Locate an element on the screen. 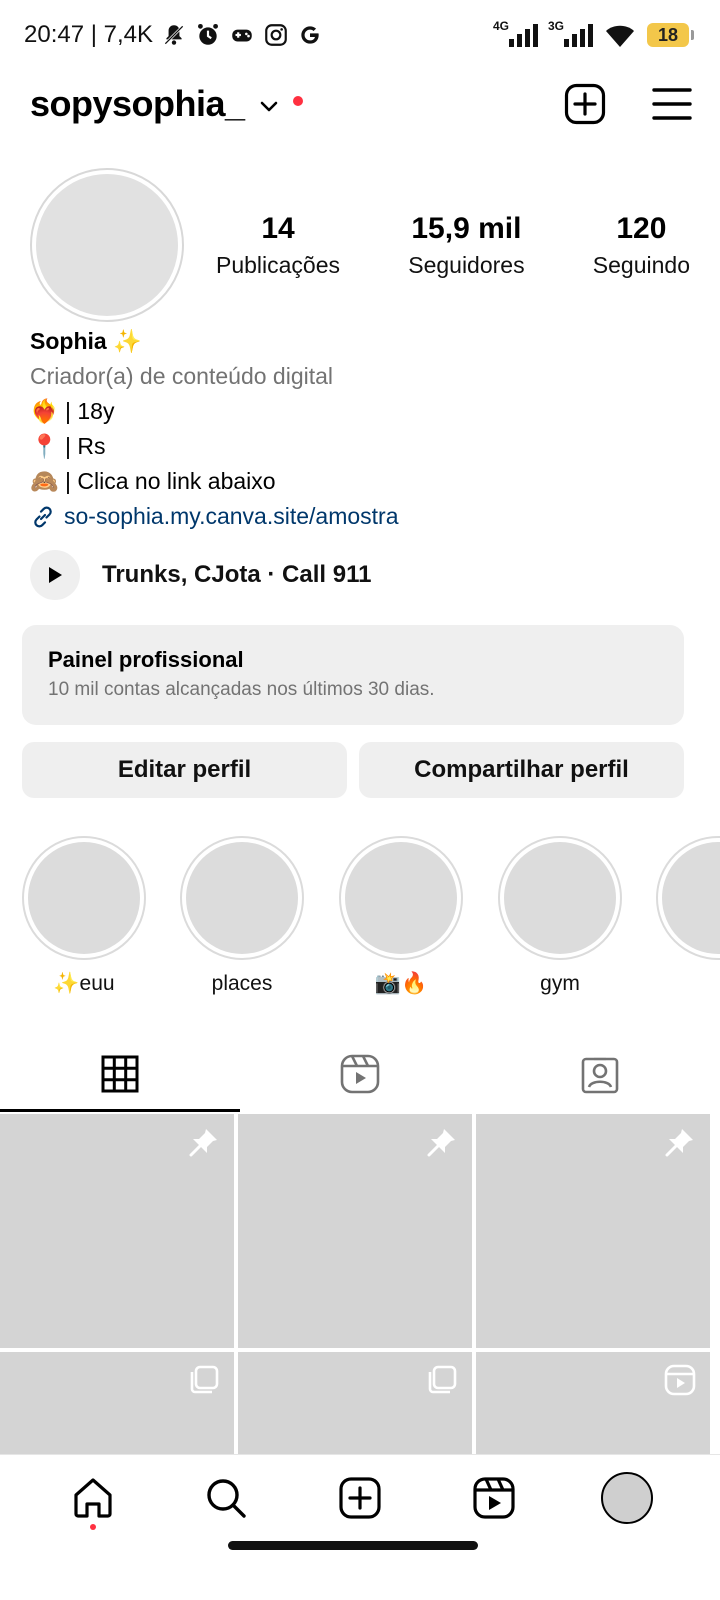  category-label: Criador(a) de conteúdo digital is located at coordinates (182, 376).